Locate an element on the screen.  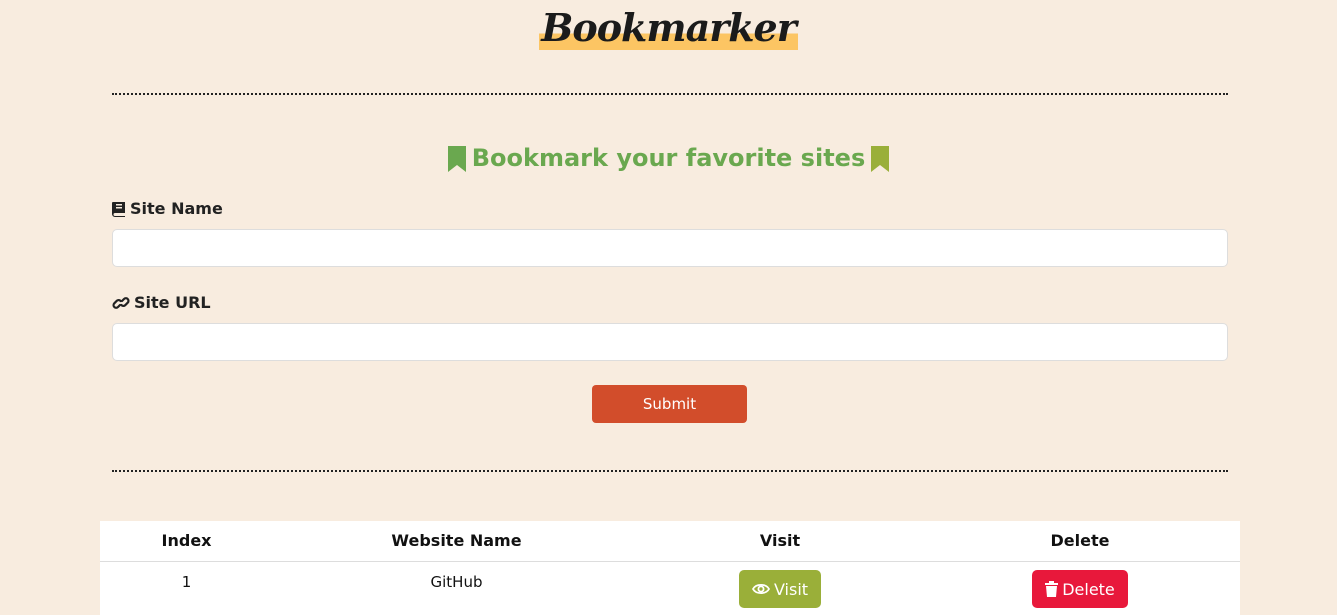
site-name-label: Site Name is located at coordinates (167, 208).